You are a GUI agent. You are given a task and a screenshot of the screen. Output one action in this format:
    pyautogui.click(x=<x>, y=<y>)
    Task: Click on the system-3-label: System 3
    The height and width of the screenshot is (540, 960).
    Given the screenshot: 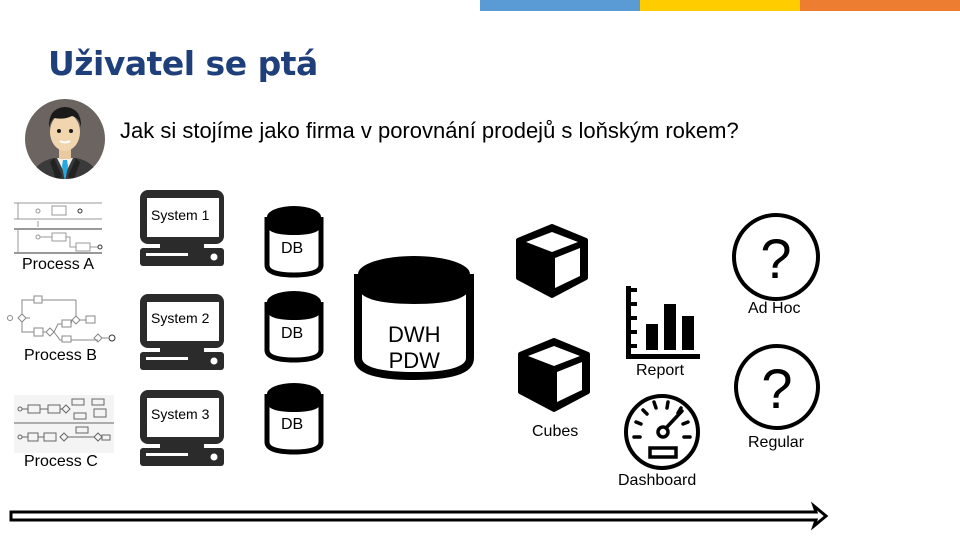 What is the action you would take?
    pyautogui.click(x=180, y=414)
    